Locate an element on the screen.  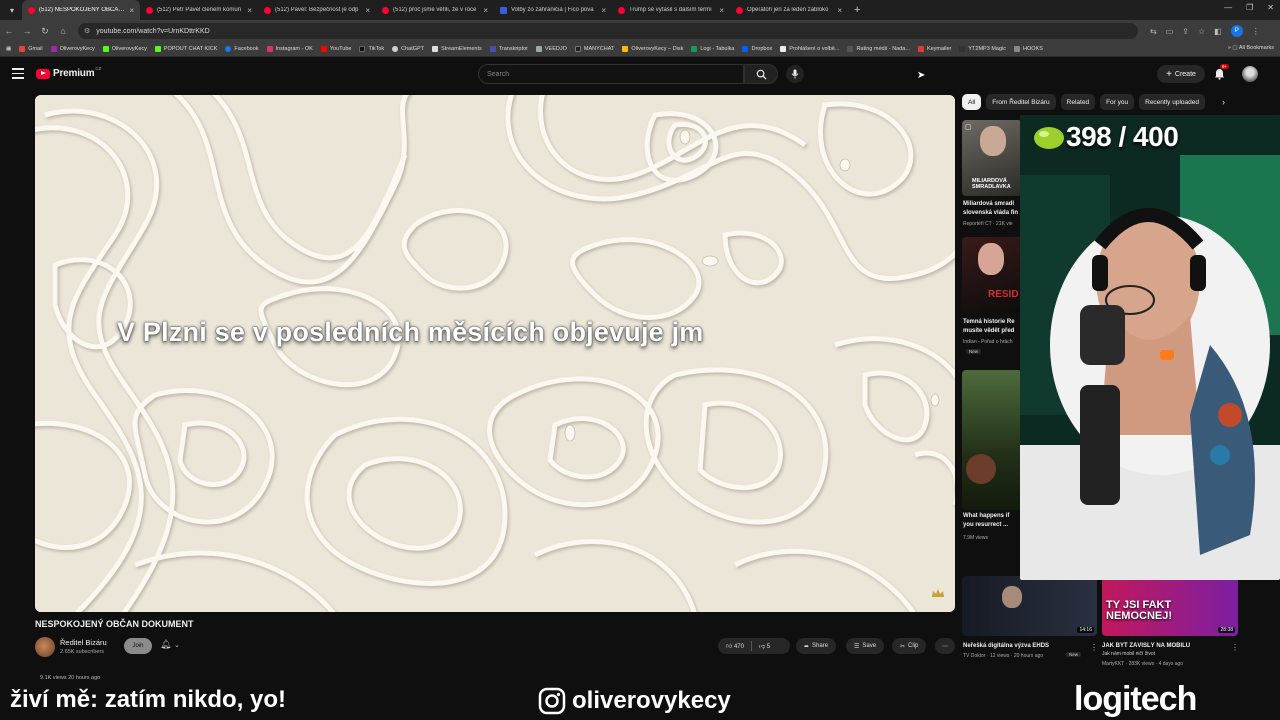
browser-tab: Trump se vytasil s dalším termí × is located at coordinates (671, 10).